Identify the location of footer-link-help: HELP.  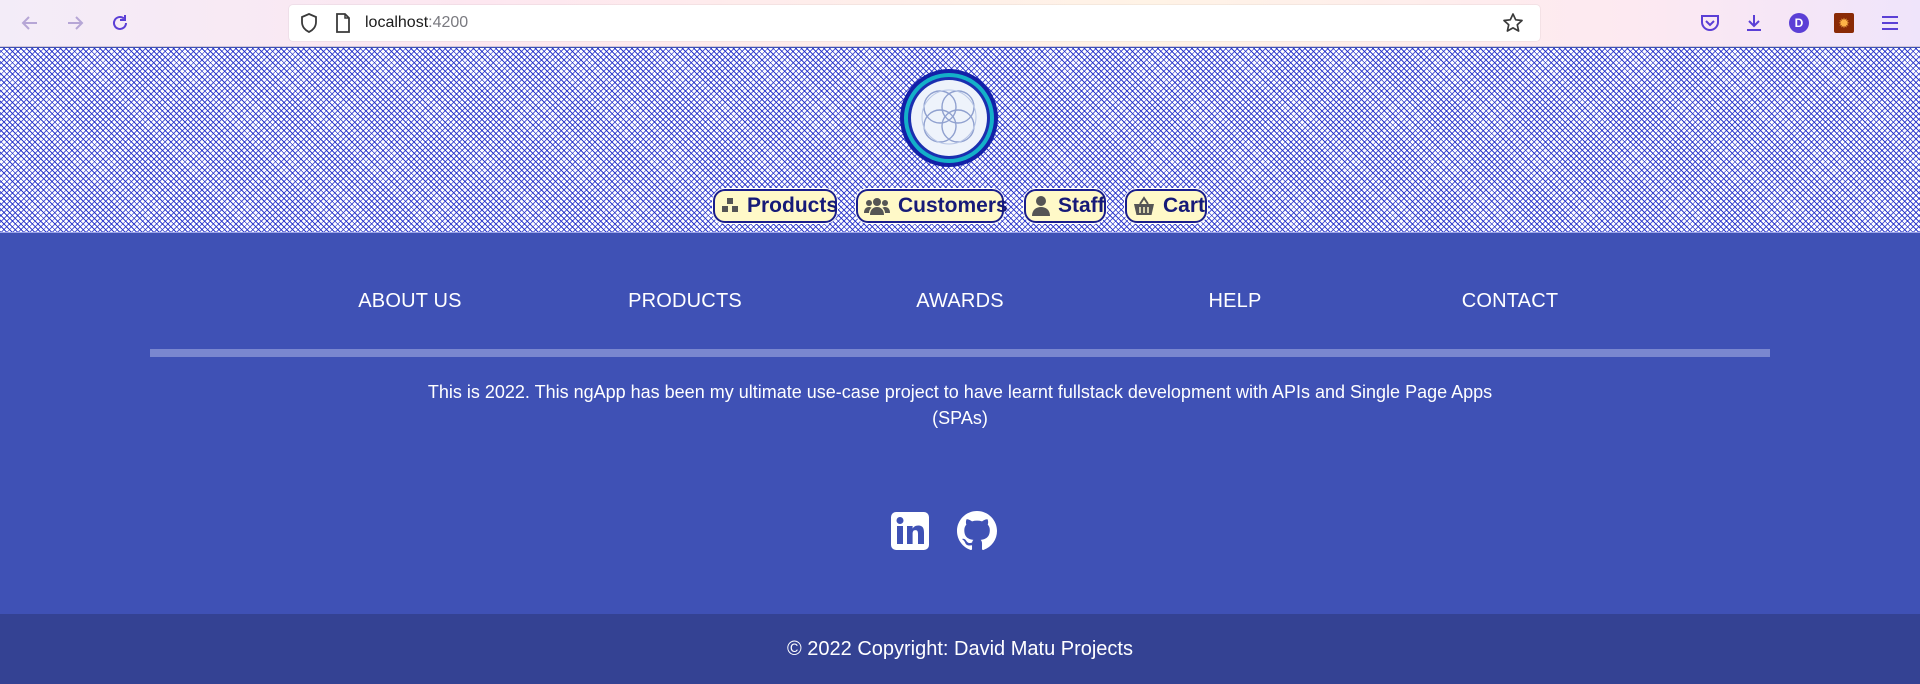
(1235, 301).